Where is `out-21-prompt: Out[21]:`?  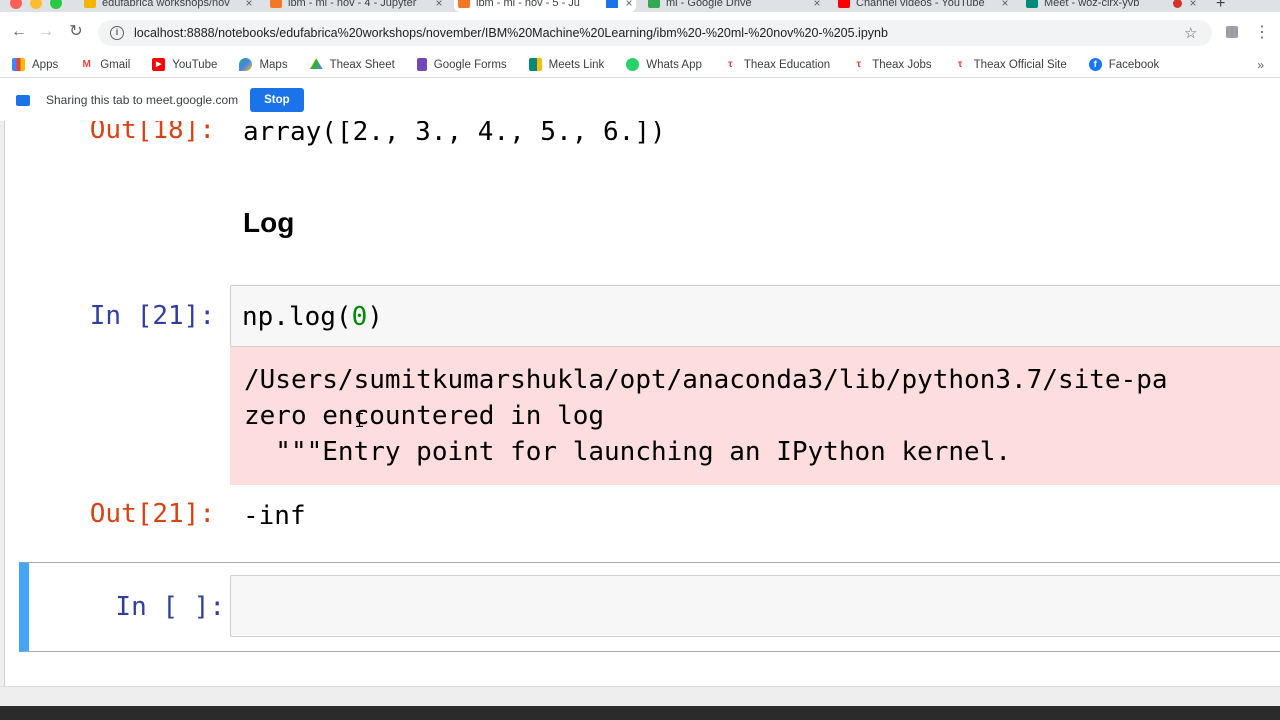
out-21-prompt: Out[21]: is located at coordinates (152, 514).